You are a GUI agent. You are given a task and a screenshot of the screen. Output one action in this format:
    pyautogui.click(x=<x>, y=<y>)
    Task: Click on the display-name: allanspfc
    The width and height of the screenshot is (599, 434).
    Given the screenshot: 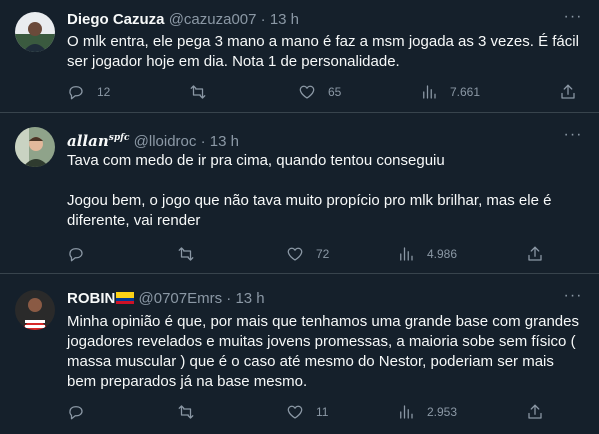 What is the action you would take?
    pyautogui.click(x=98, y=141)
    